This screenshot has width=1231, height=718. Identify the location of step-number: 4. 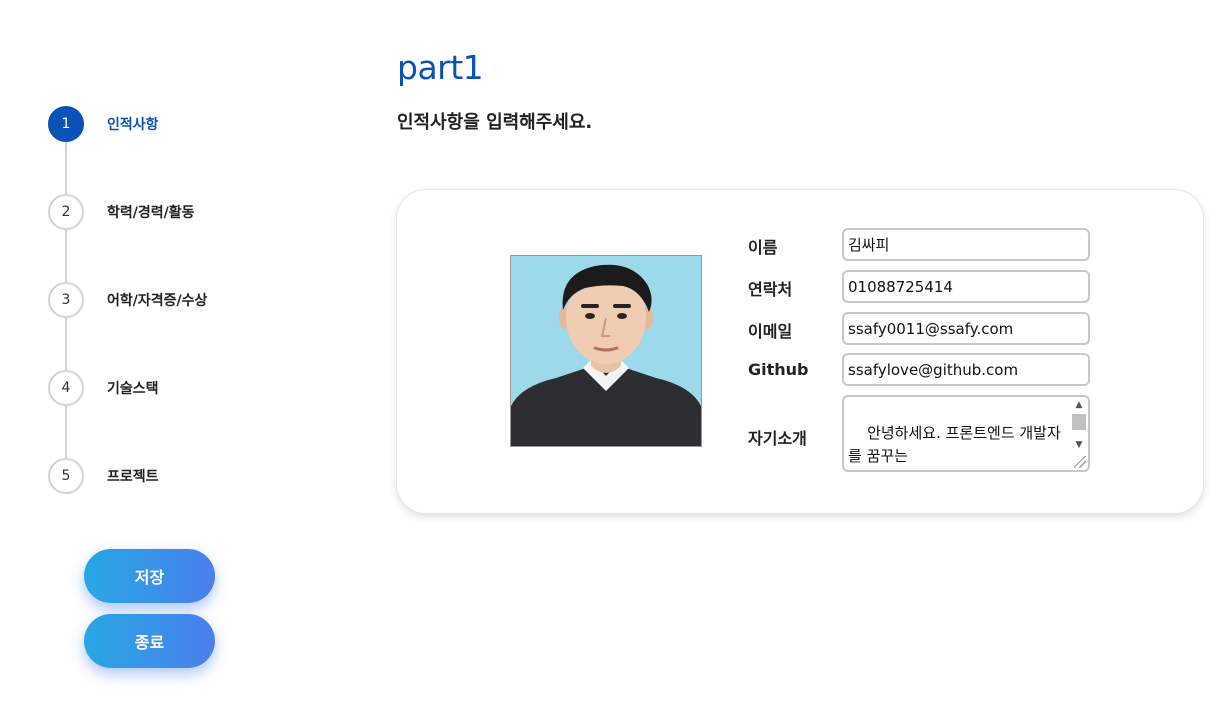
(66, 388).